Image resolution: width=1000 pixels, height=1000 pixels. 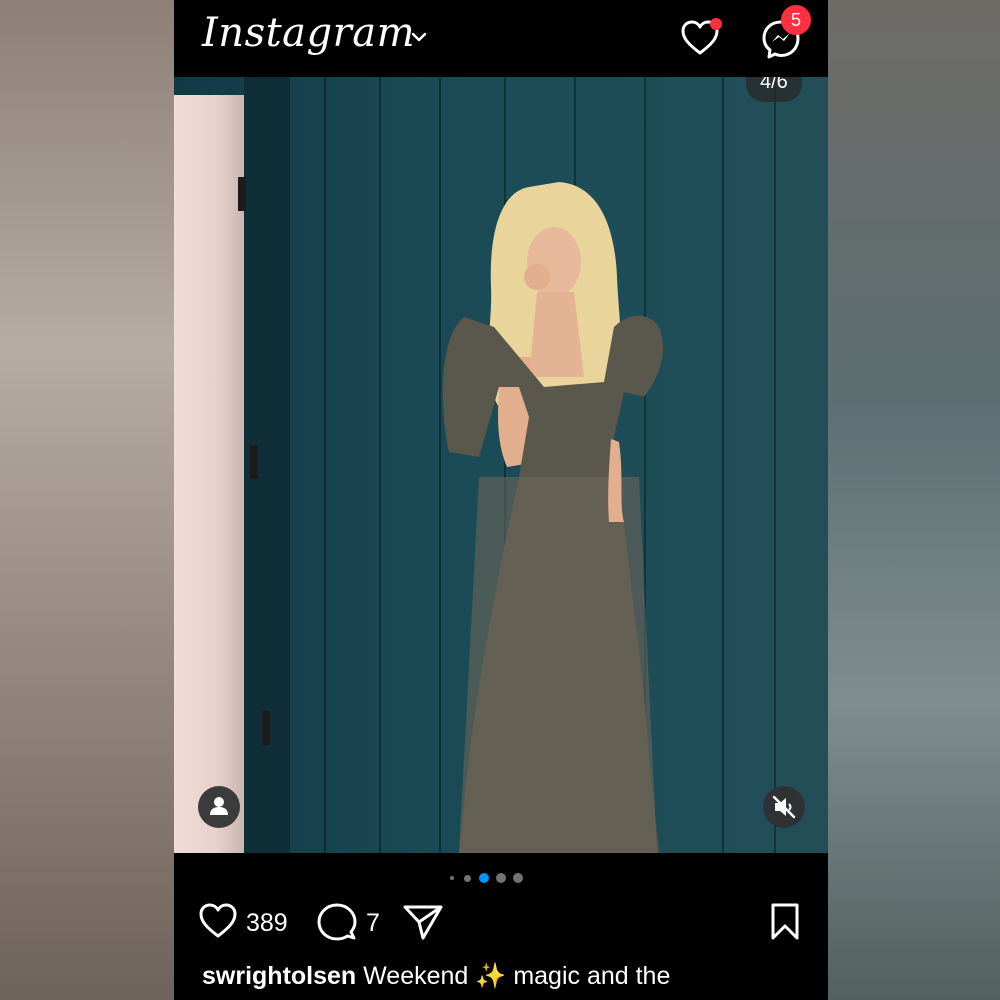 What do you see at coordinates (267, 923) in the screenshot?
I see `likes-count: 389` at bounding box center [267, 923].